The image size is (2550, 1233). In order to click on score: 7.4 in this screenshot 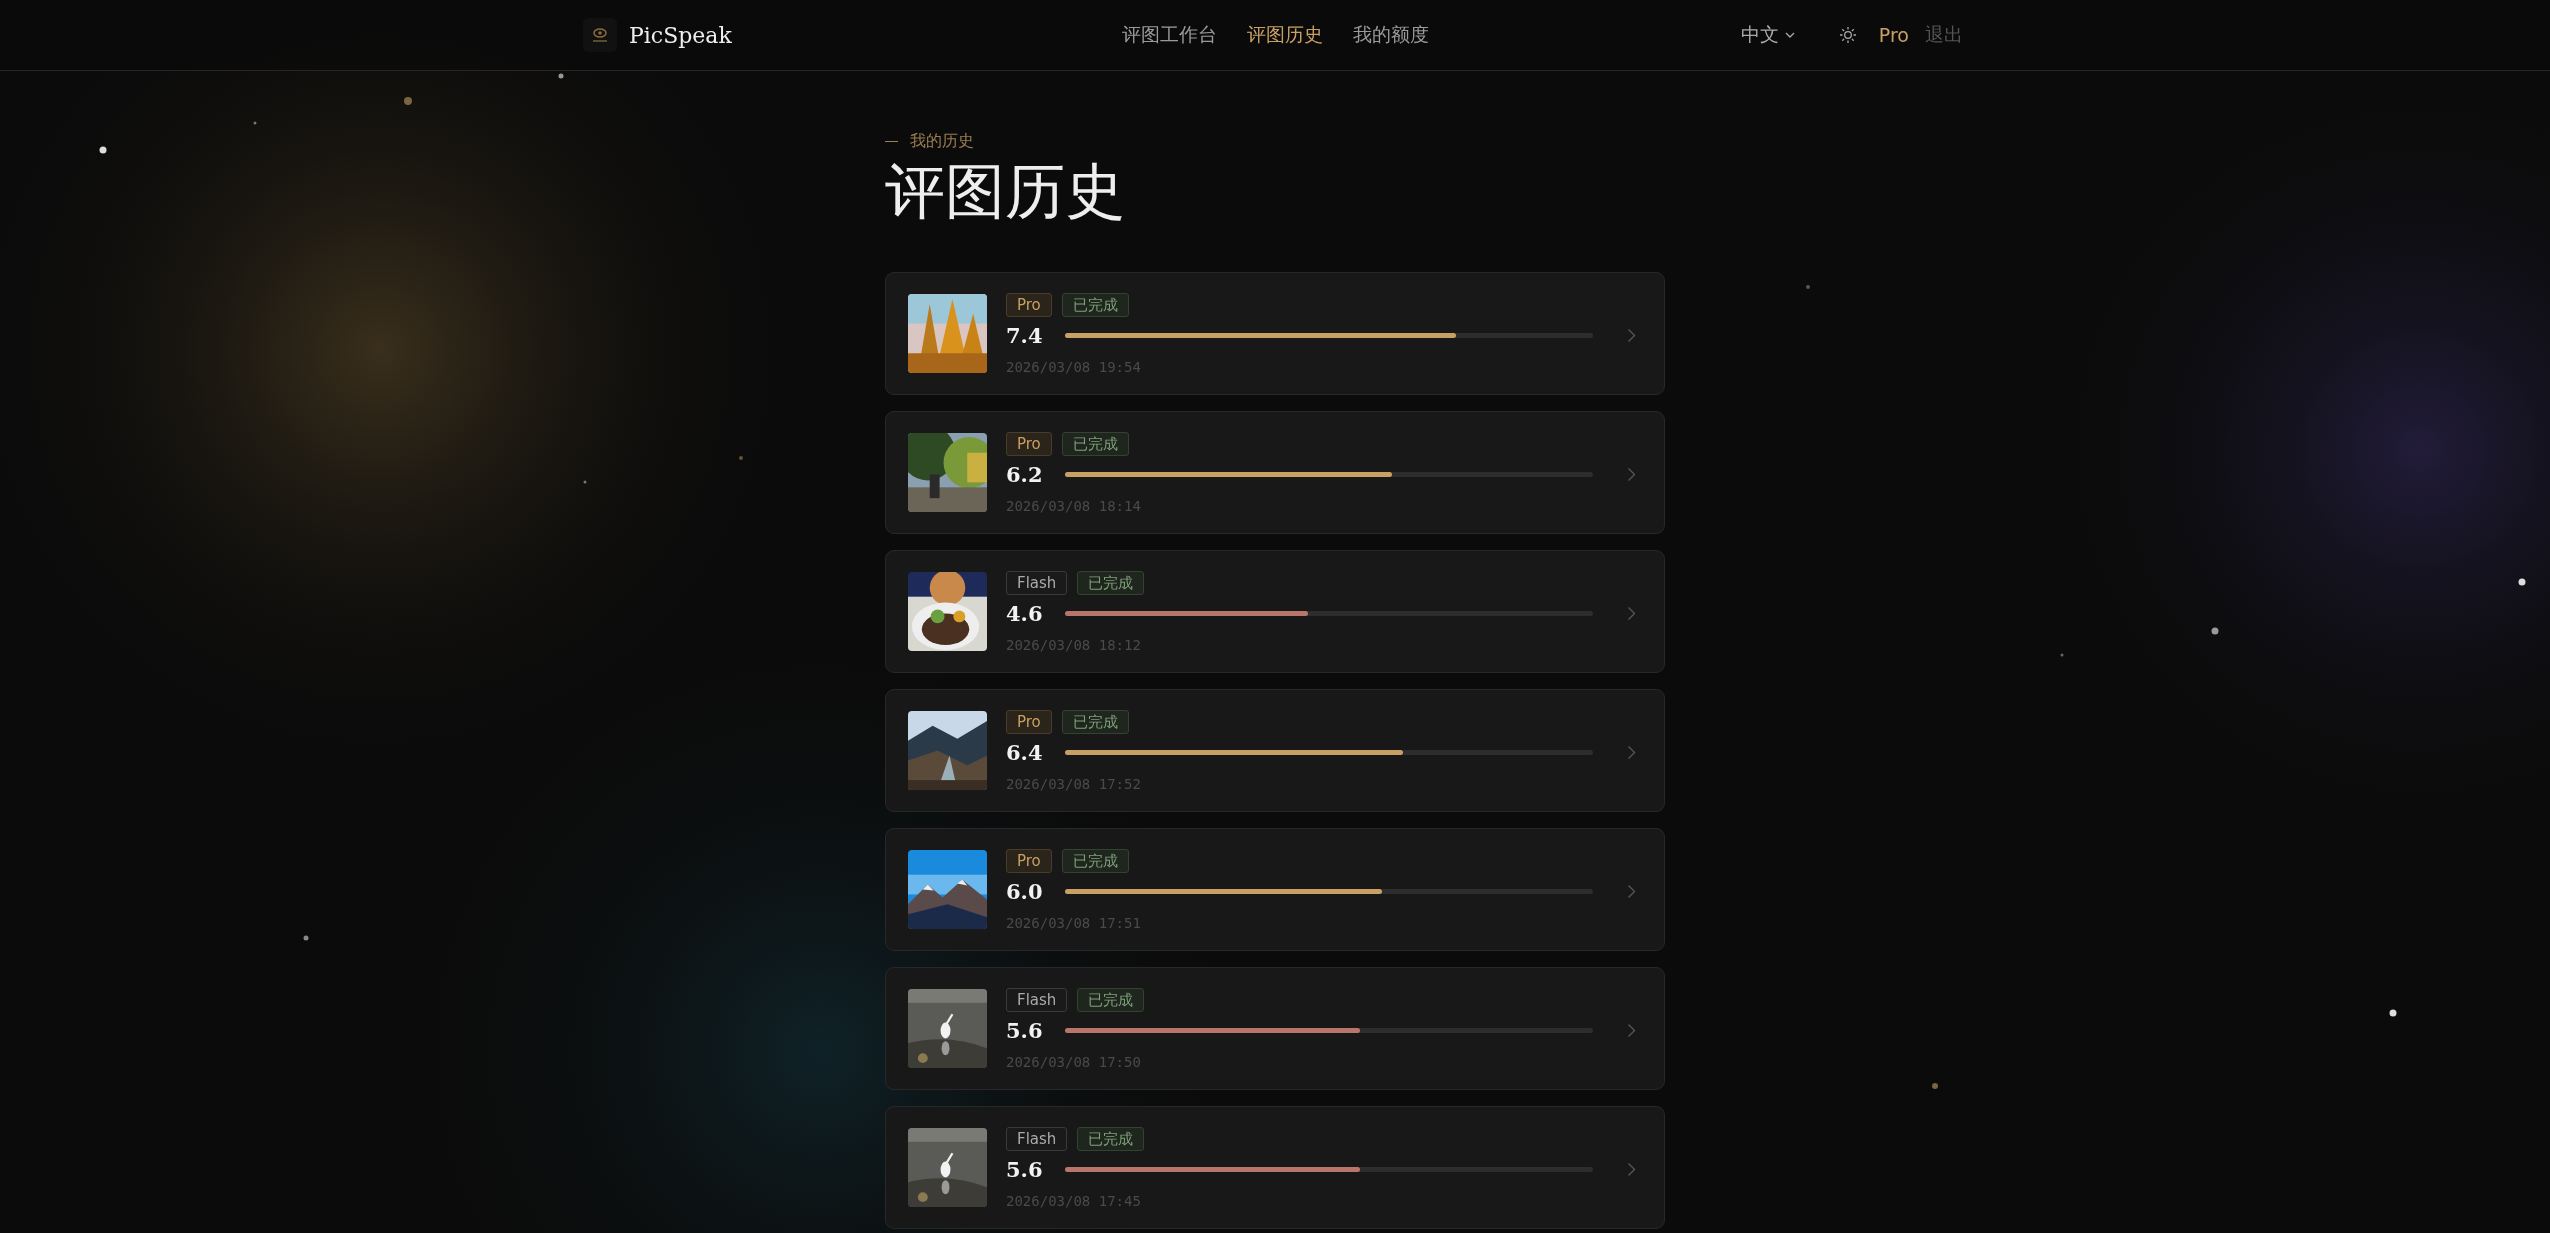, I will do `click(1024, 335)`.